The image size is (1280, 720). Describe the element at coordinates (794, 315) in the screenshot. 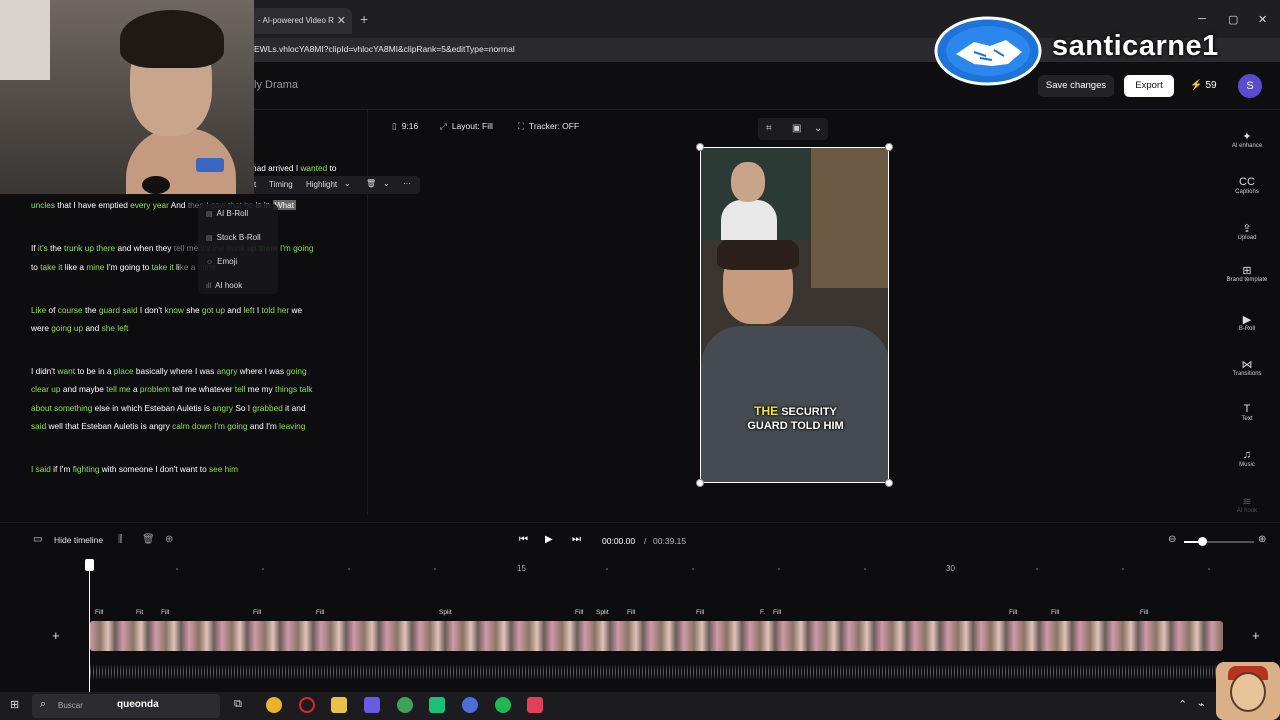

I see `video-preview: THE SECURITY GUARD TOLD HIM` at that location.